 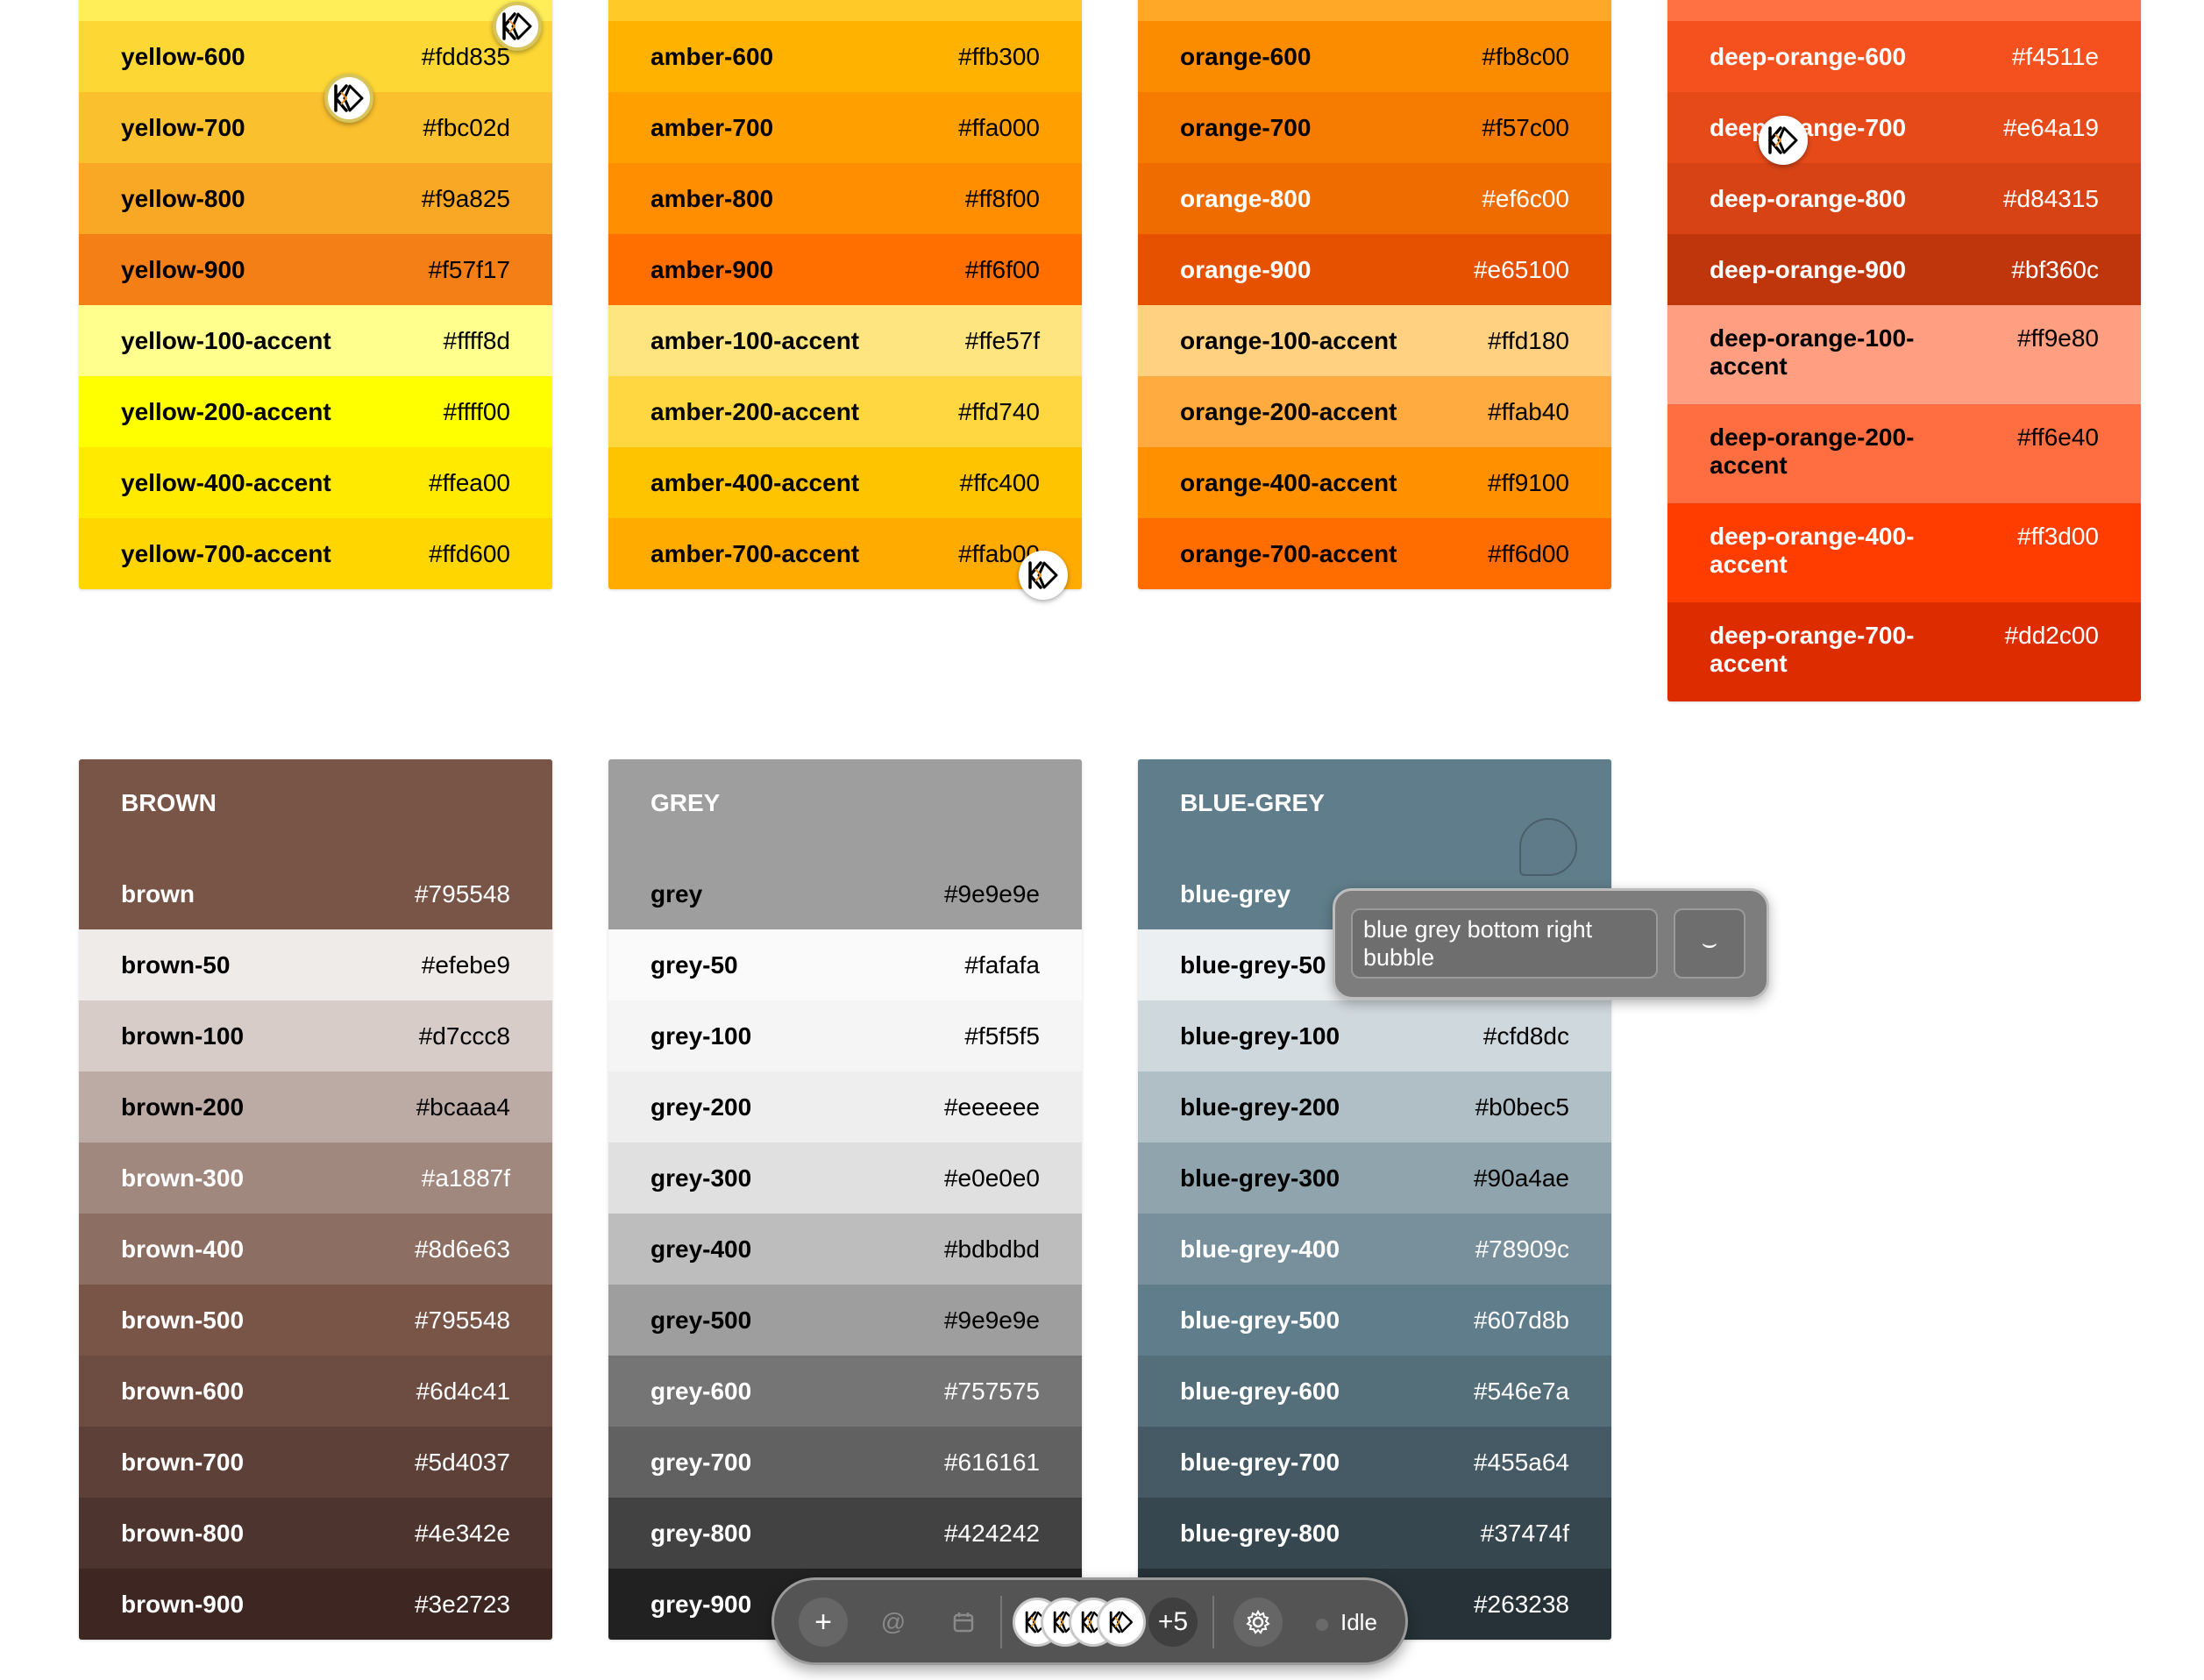 I want to click on swatch-hex: #ef6c00, so click(x=1525, y=198).